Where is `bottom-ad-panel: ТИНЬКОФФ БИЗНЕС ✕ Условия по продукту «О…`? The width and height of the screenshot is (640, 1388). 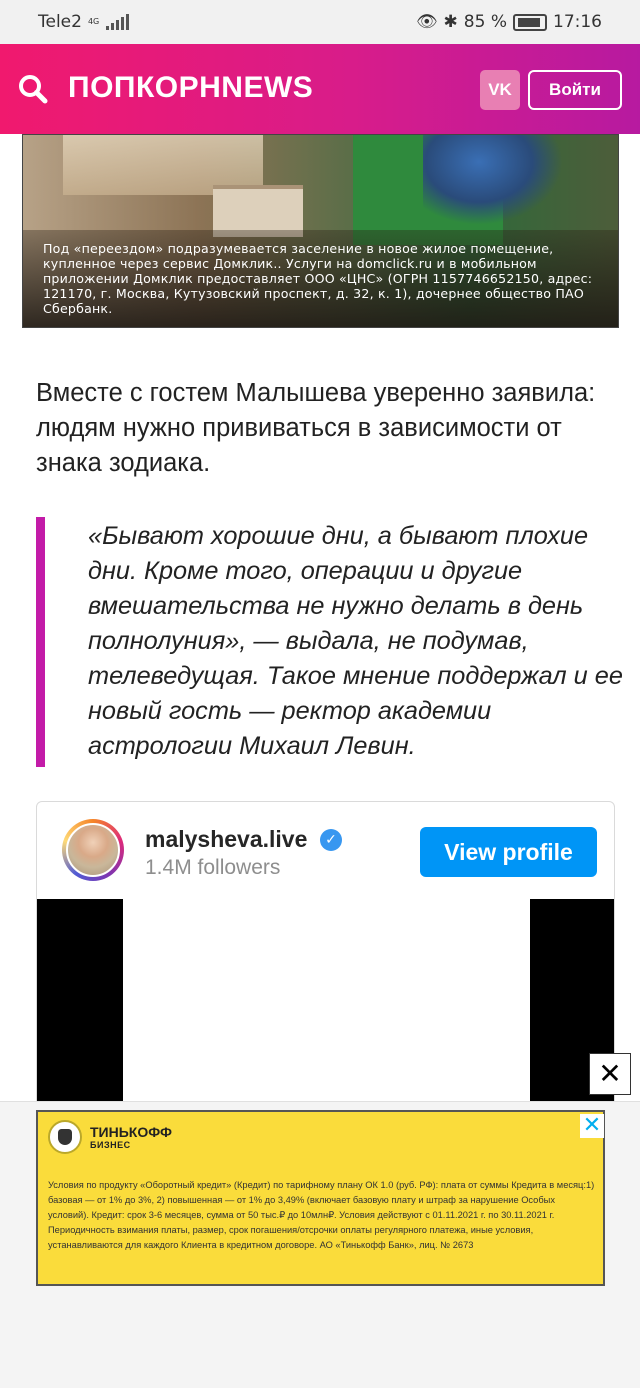 bottom-ad-panel: ТИНЬКОФФ БИЗНЕС ✕ Условия по продукту «О… is located at coordinates (320, 1196).